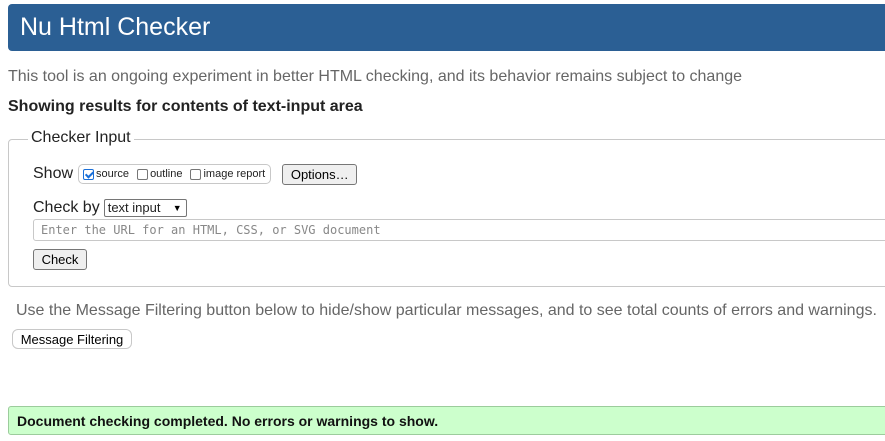 The width and height of the screenshot is (885, 441). Describe the element at coordinates (234, 174) in the screenshot. I see `image-report-checkbox-label: image report` at that location.